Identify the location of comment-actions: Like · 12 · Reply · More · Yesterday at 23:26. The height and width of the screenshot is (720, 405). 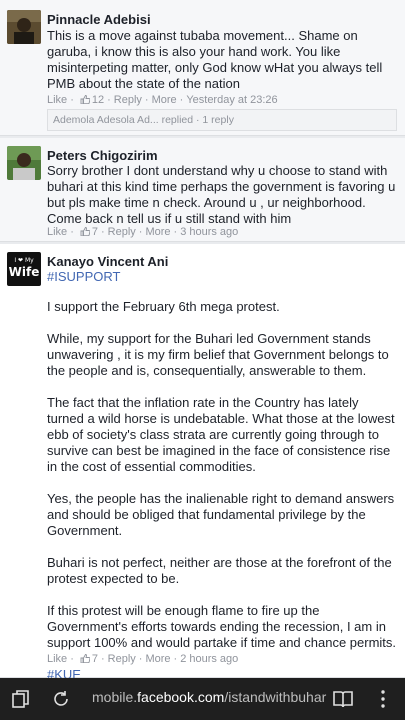
(162, 100).